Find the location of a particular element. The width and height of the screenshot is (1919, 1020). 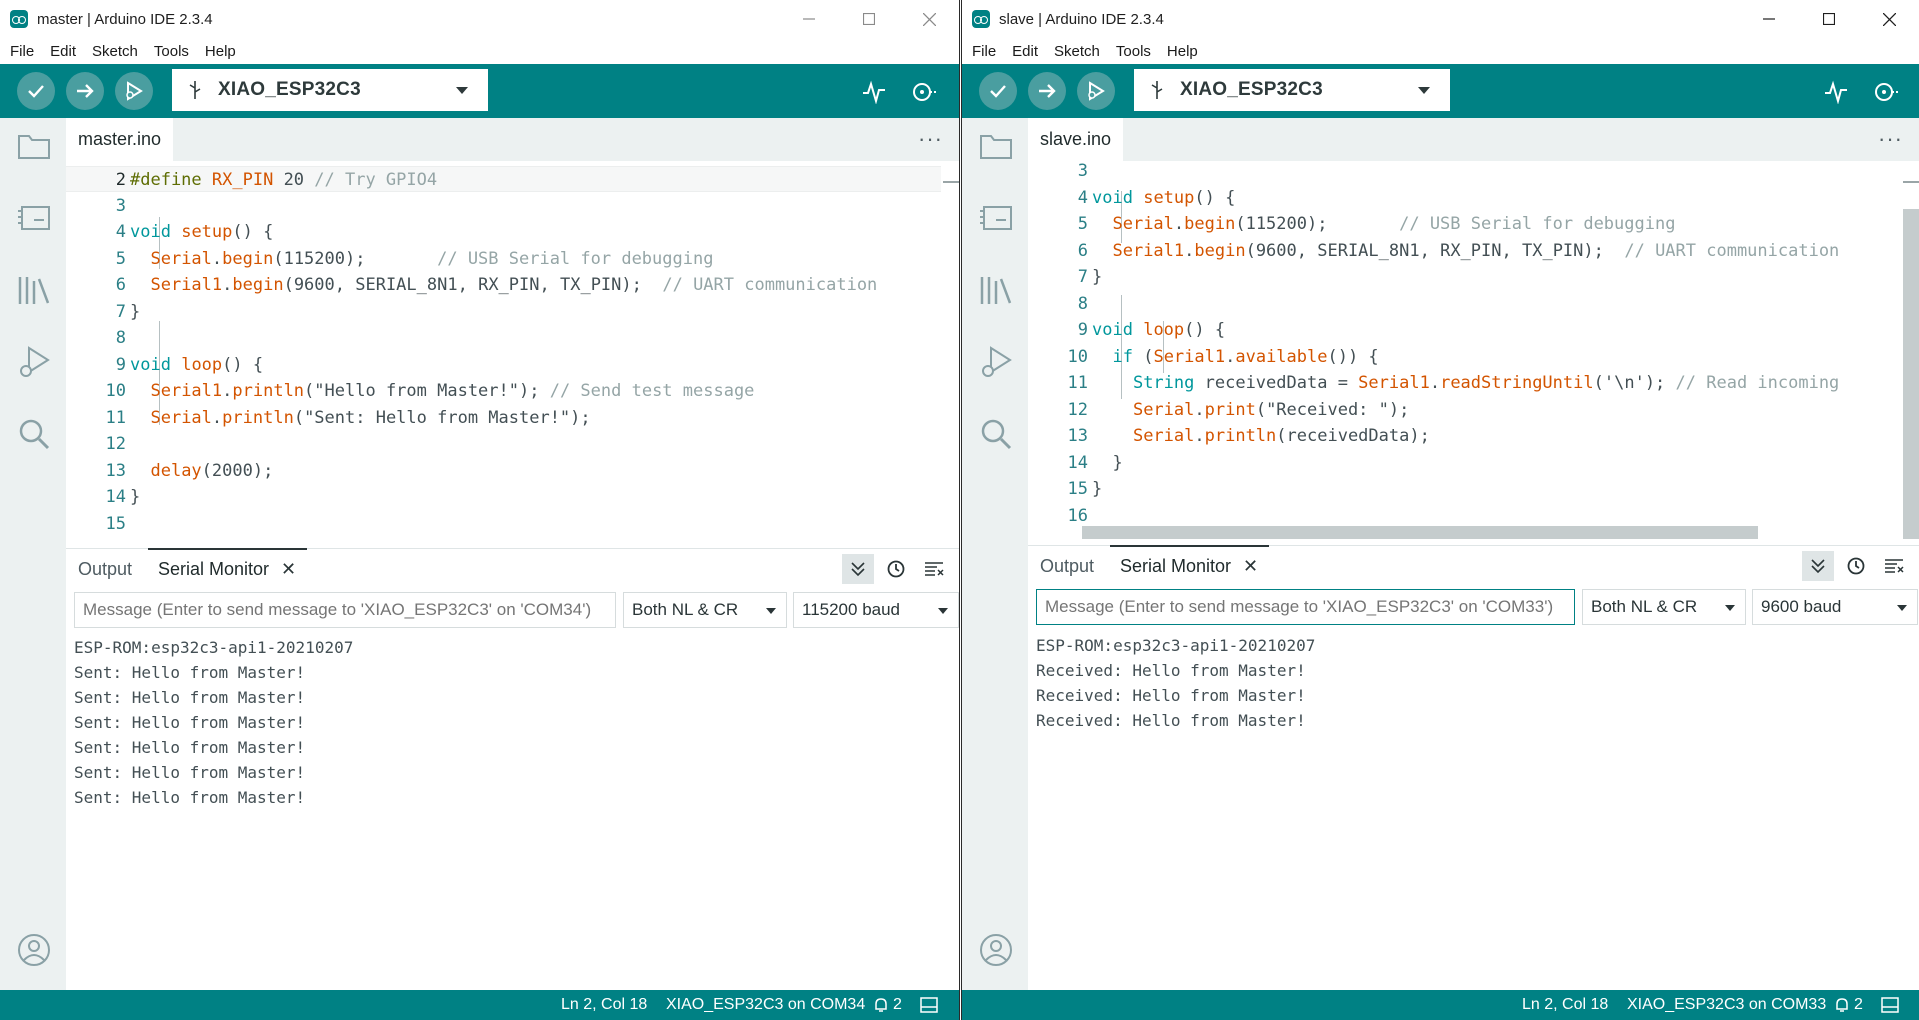

baud-rate-select: 9600 baud is located at coordinates (1835, 607).